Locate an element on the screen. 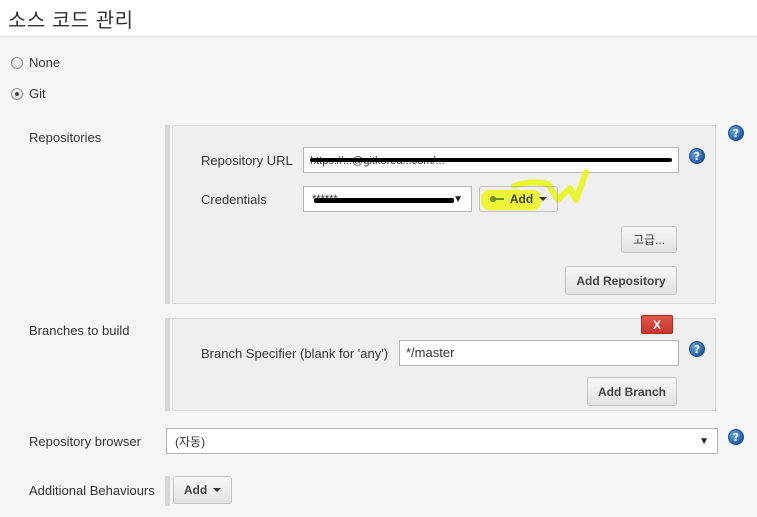 The image size is (757, 517). behaviours-bar is located at coordinates (167, 491).